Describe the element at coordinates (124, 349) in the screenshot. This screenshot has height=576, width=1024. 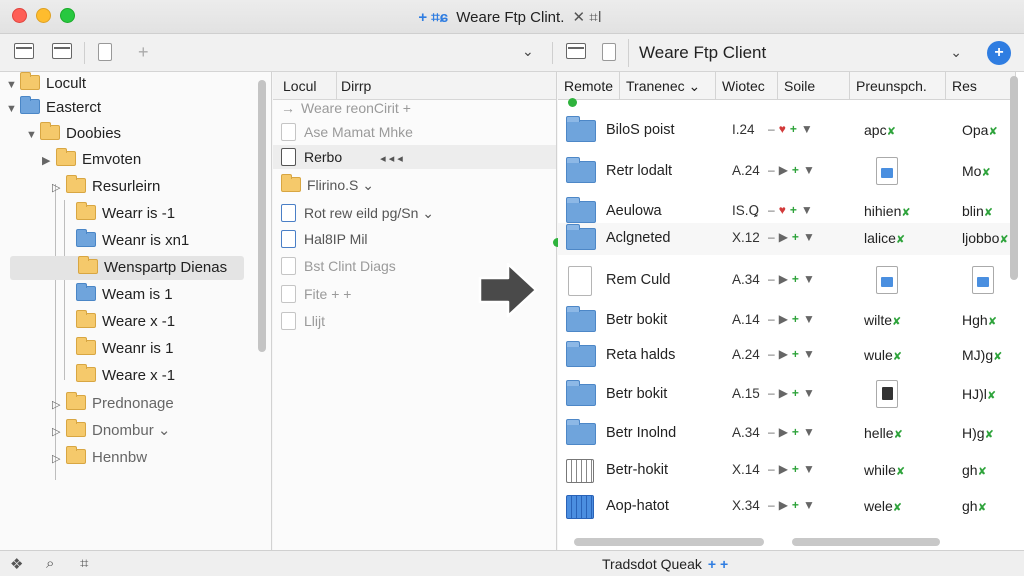
I see `tree-item: Weanr is 1` at that location.